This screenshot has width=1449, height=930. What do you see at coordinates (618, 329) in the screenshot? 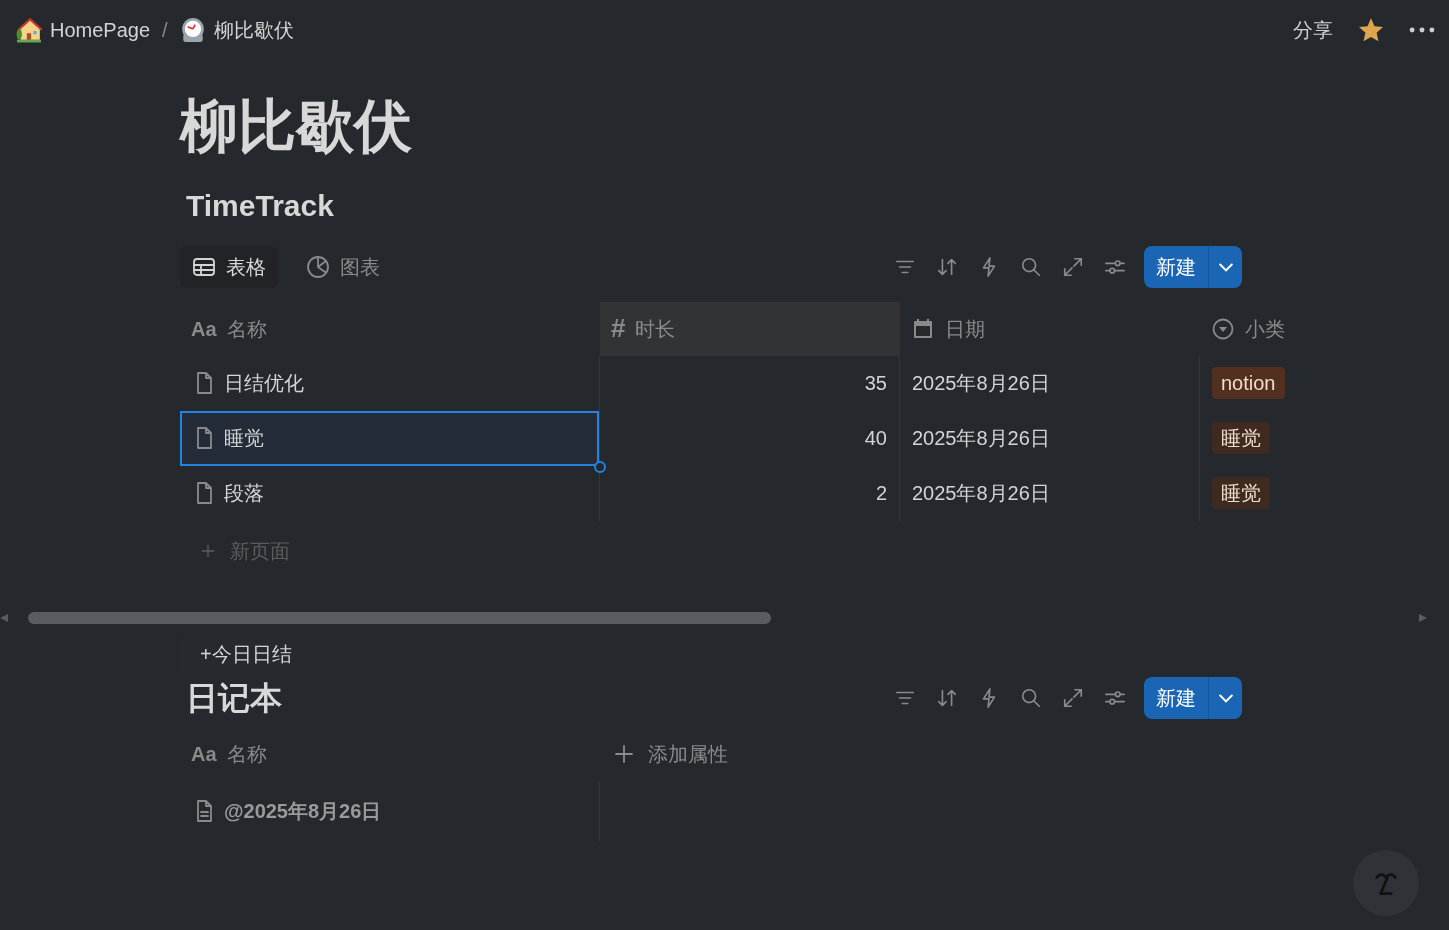
I see `type-label: #` at bounding box center [618, 329].